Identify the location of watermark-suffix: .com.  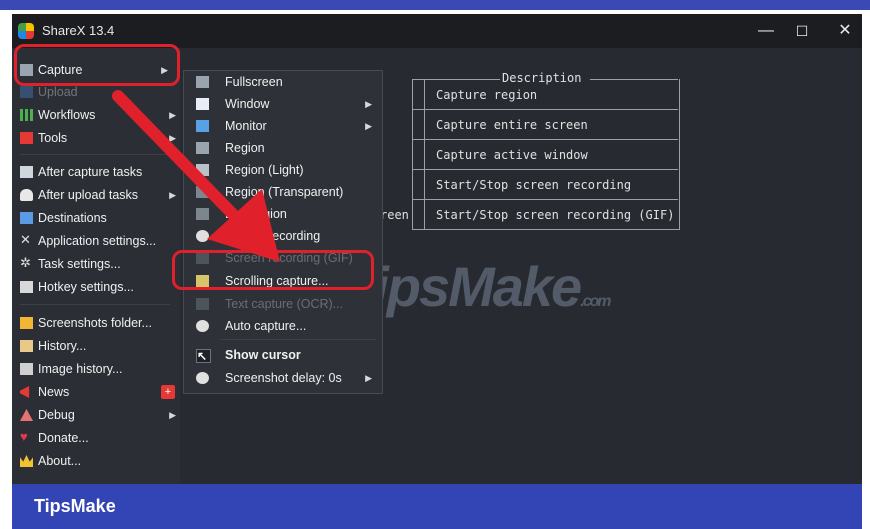
(595, 301).